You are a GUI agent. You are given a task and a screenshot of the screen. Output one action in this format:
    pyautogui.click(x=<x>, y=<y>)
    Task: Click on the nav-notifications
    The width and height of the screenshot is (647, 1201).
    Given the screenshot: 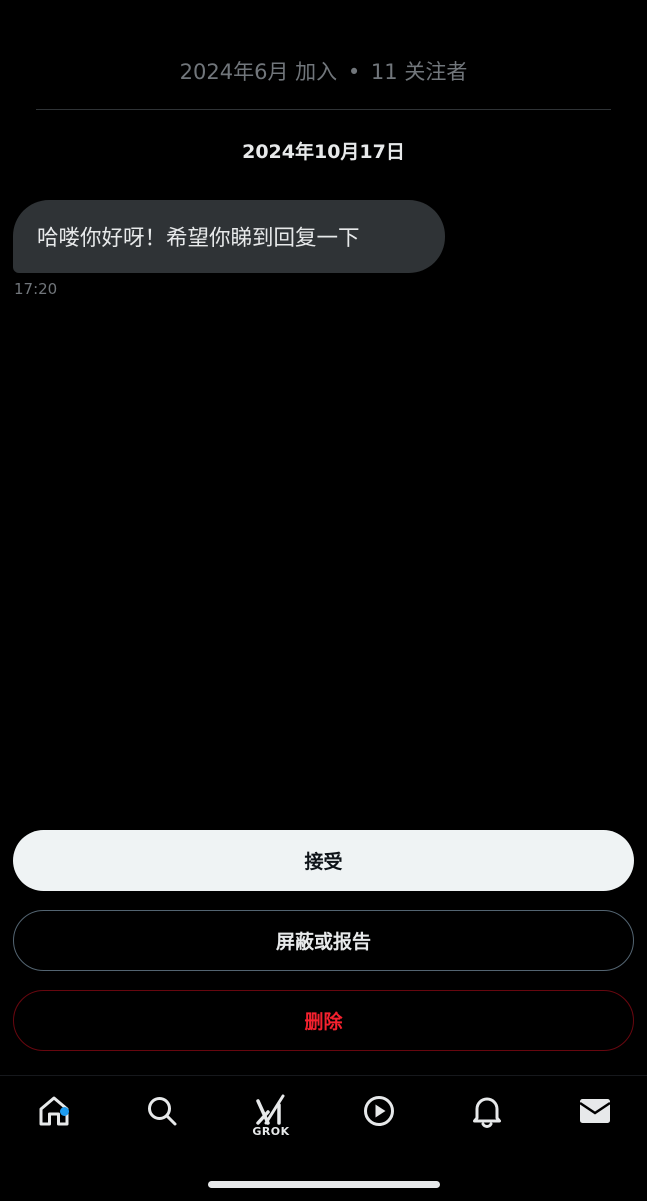 What is the action you would take?
    pyautogui.click(x=487, y=1121)
    